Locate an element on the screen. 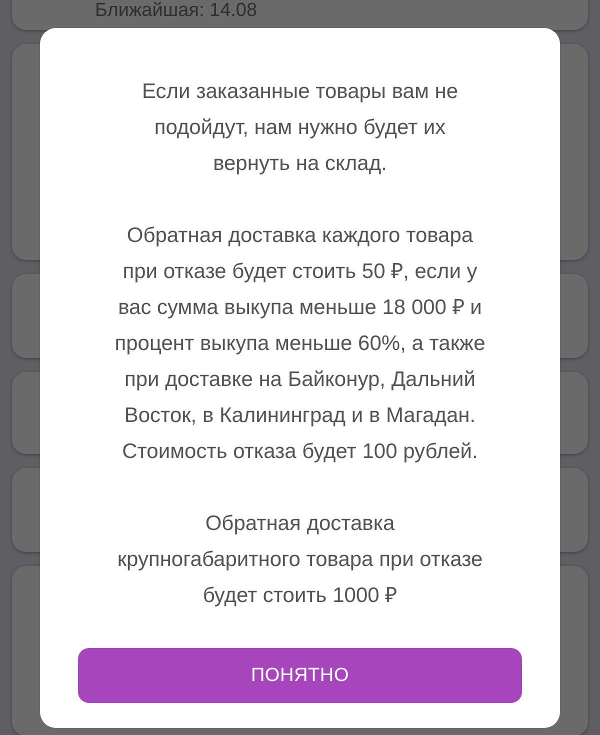 Image resolution: width=600 pixels, height=735 pixels. ok-button: ПОНЯТНО is located at coordinates (300, 675).